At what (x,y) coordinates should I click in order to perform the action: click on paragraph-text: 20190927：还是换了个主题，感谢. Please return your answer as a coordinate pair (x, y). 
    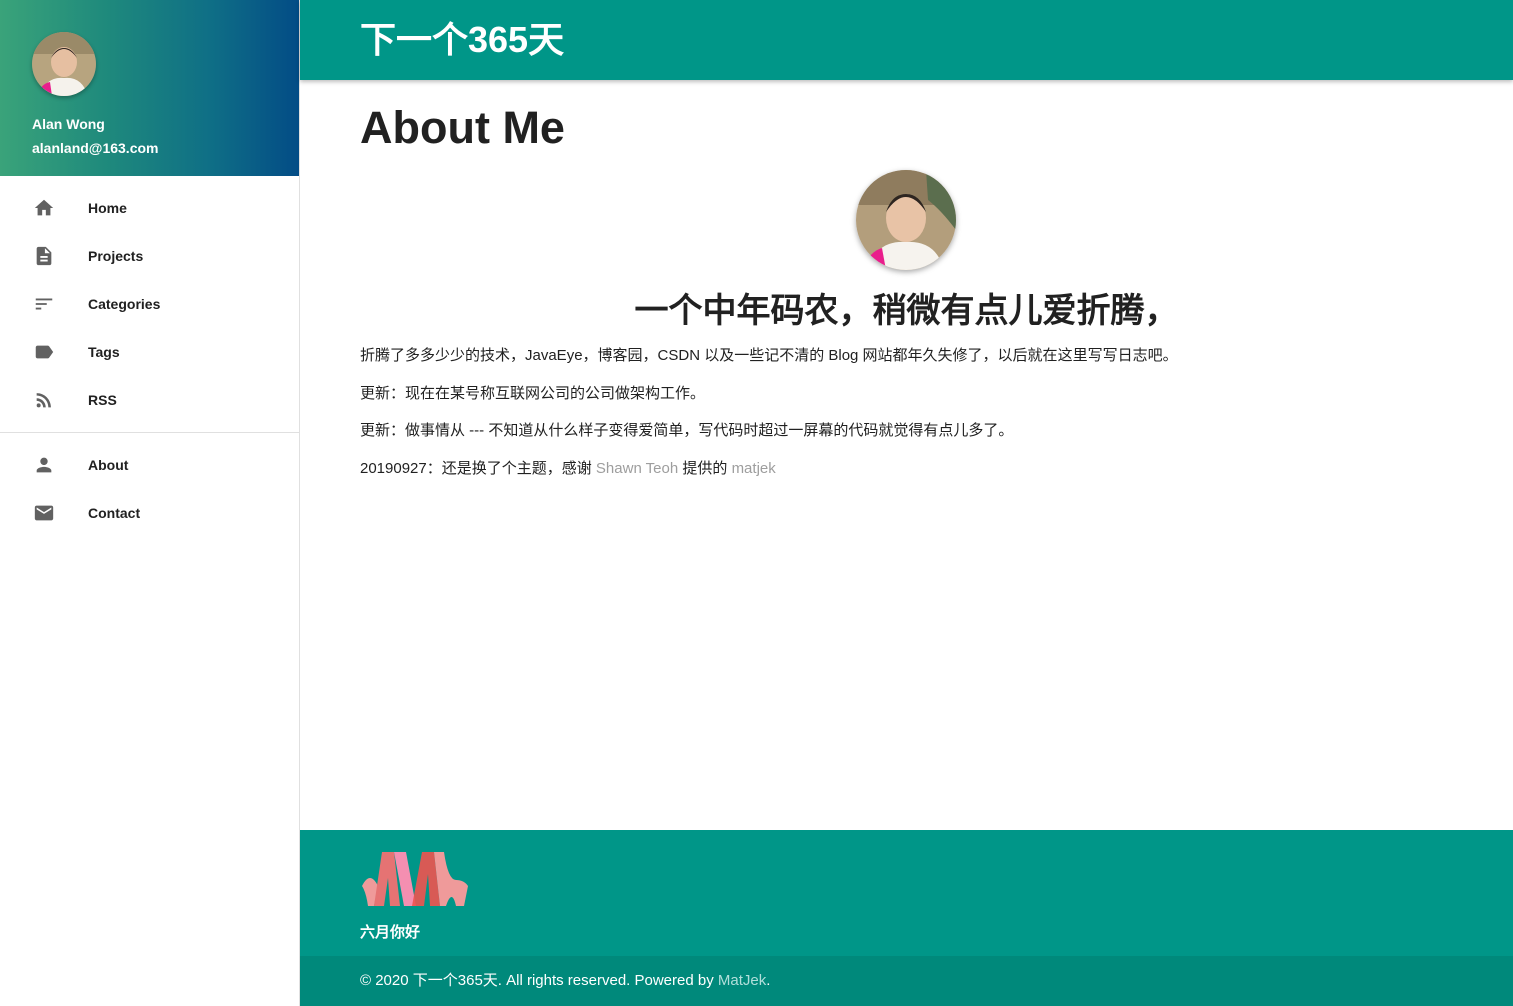
    Looking at the image, I should click on (478, 468).